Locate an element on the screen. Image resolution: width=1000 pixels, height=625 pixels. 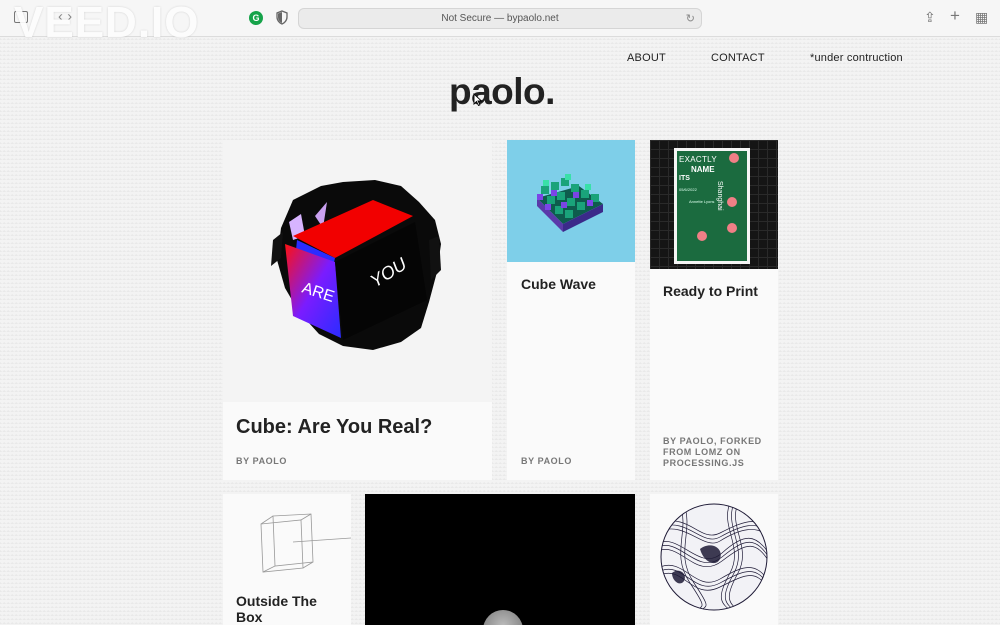
nav-about: ABOUT is located at coordinates (646, 58).